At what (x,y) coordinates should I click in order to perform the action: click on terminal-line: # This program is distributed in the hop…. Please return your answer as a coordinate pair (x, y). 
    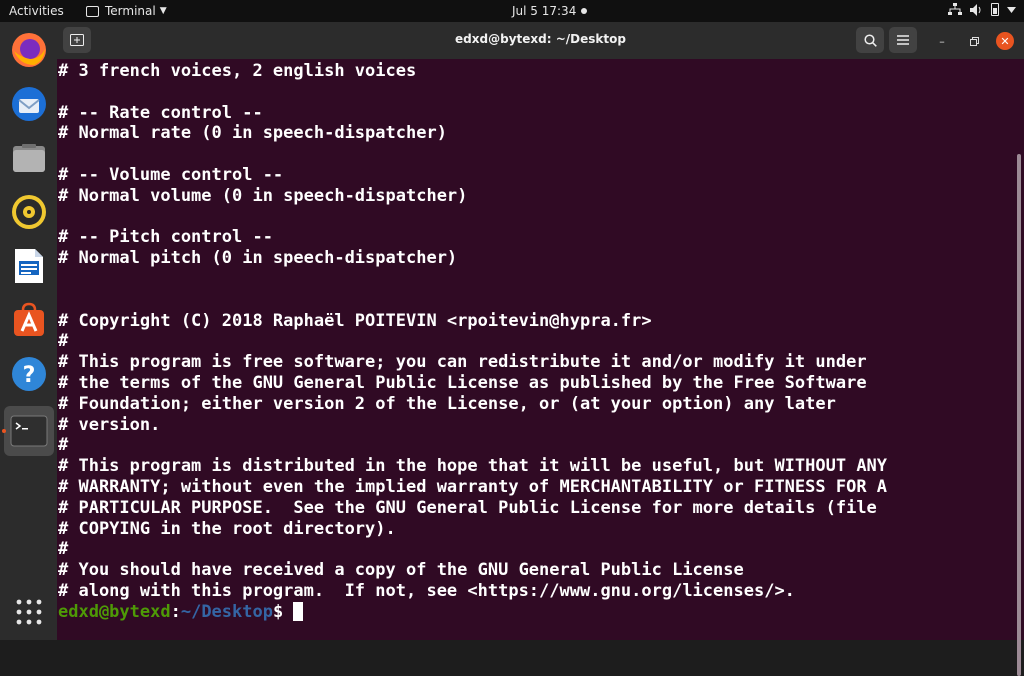
    Looking at the image, I should click on (473, 466).